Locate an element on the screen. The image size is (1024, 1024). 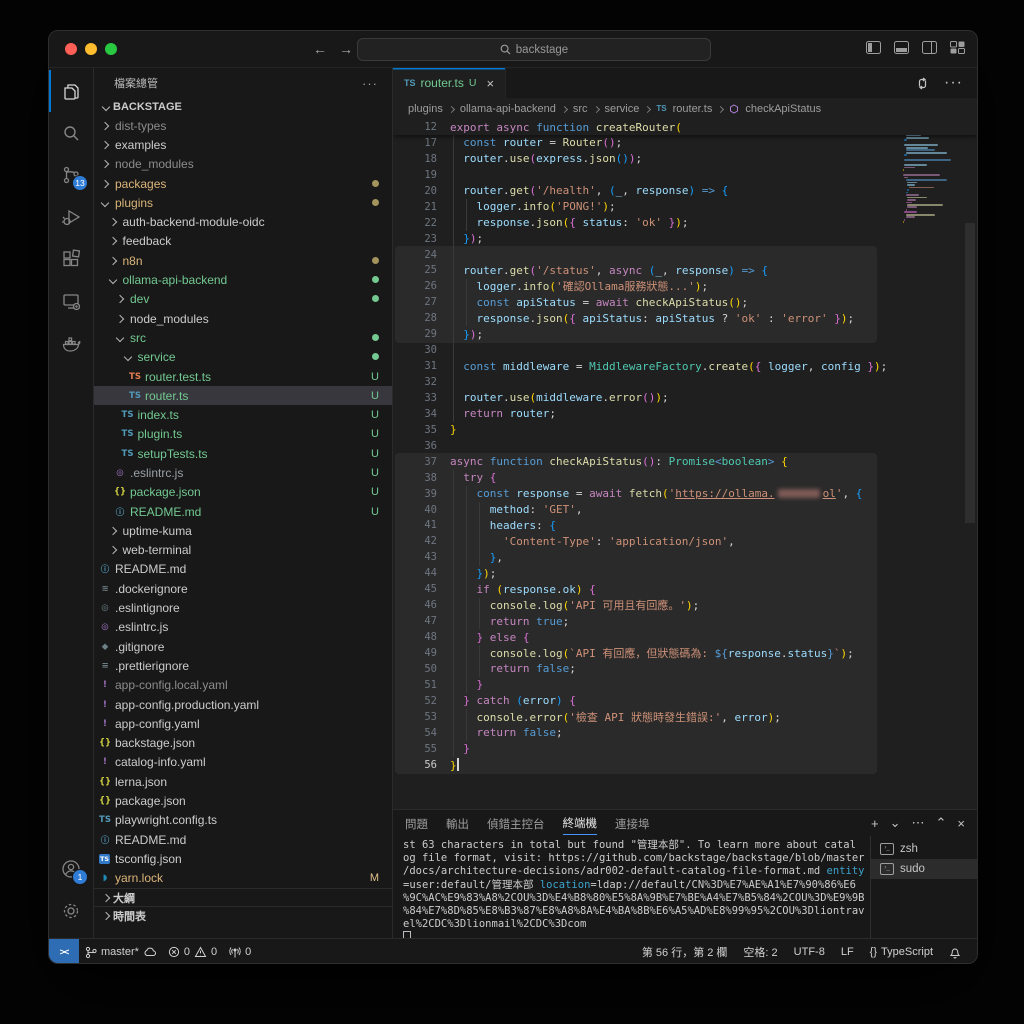
search-view-icon is located at coordinates (71, 133).